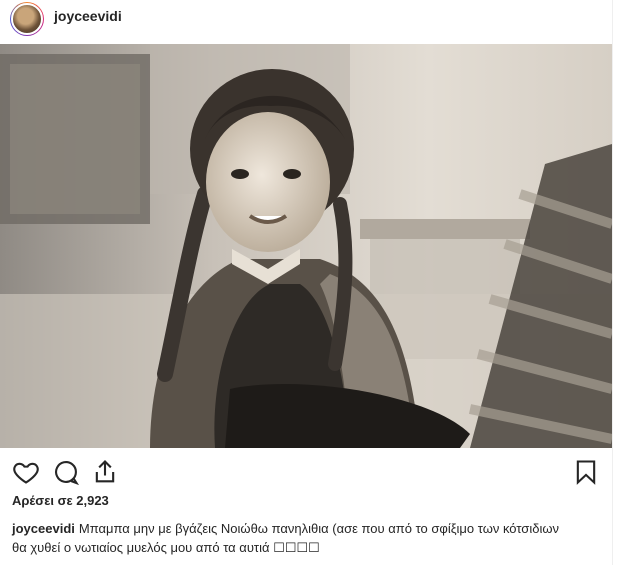 The height and width of the screenshot is (565, 617). What do you see at coordinates (60, 500) in the screenshot?
I see `likes-count: Αρέσει σε 2,923` at bounding box center [60, 500].